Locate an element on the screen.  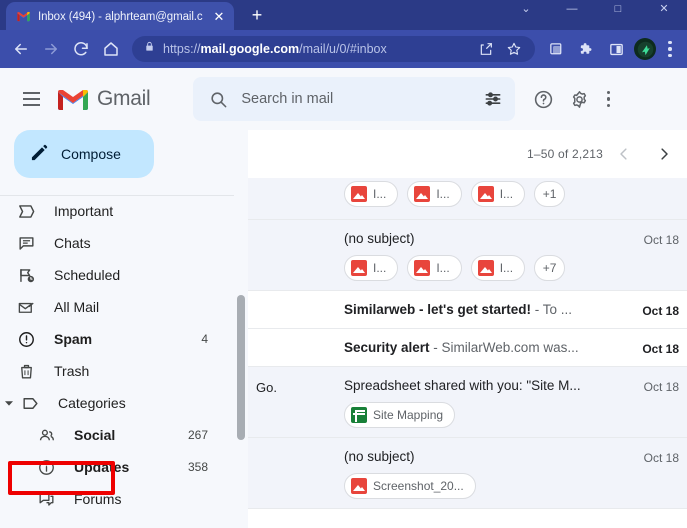
compose-button: Compose is located at coordinates (84, 154).